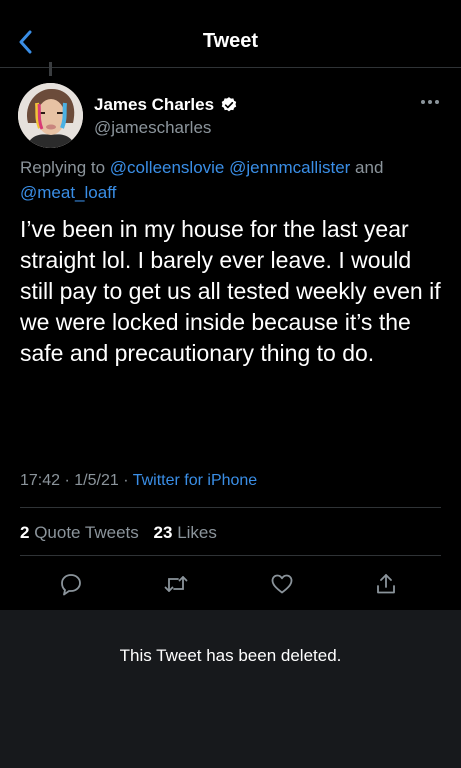 This screenshot has width=461, height=768. I want to click on quote-count: 2, so click(25, 532).